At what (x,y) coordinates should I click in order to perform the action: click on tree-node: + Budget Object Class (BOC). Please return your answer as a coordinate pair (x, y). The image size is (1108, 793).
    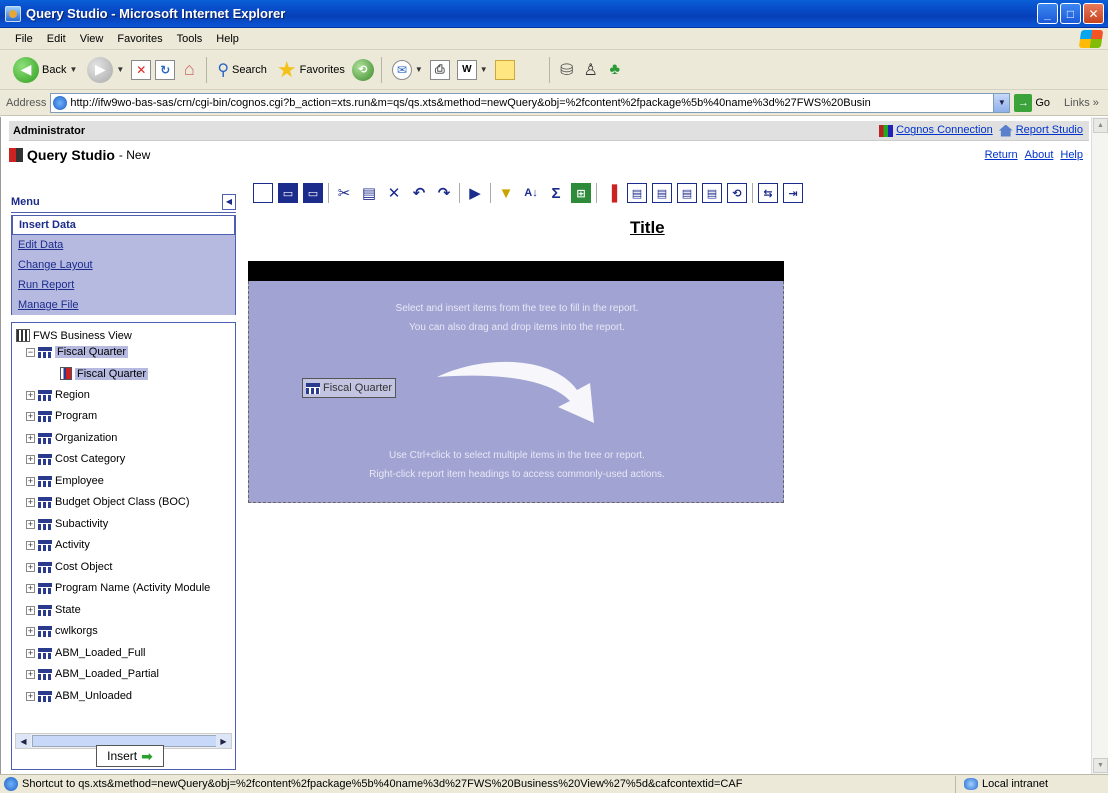
    Looking at the image, I should click on (108, 502).